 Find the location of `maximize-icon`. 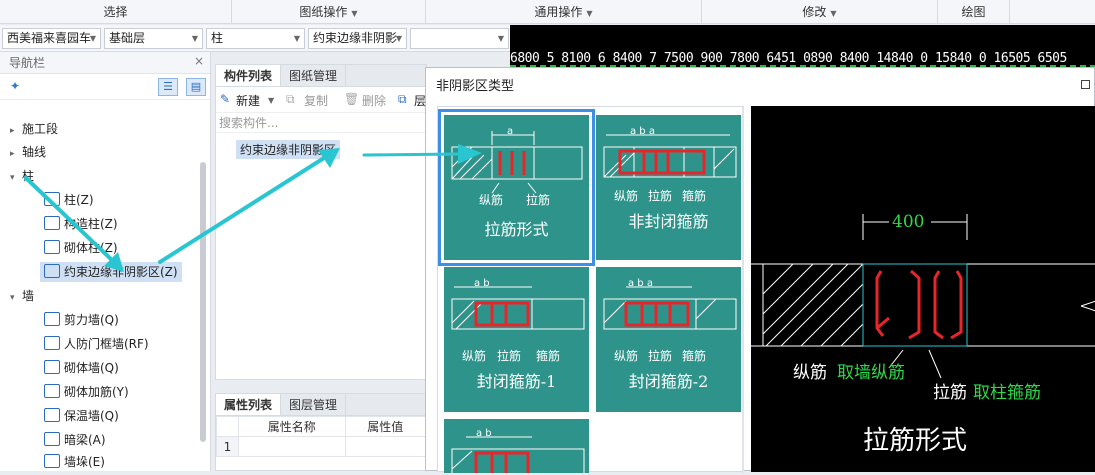

maximize-icon is located at coordinates (1085, 84).